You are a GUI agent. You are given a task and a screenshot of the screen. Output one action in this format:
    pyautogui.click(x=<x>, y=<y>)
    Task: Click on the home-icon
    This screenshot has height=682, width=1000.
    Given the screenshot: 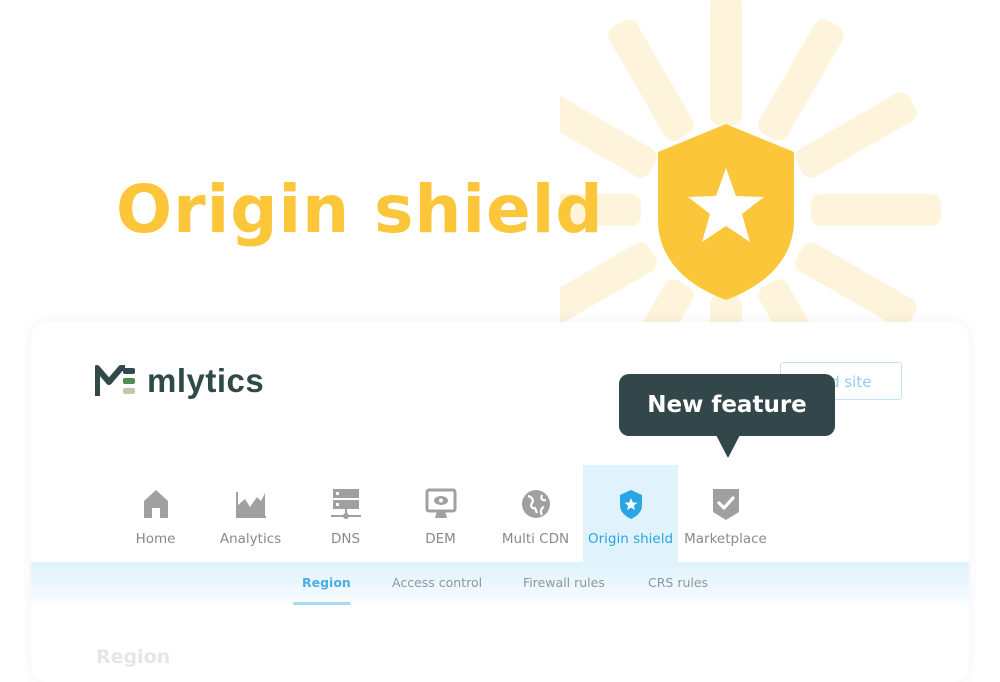 What is the action you would take?
    pyautogui.click(x=155, y=504)
    